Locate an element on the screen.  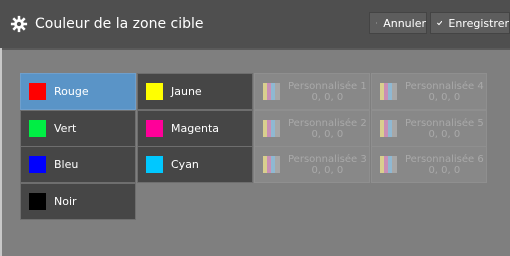
magenta-swatch is located at coordinates (154, 128).